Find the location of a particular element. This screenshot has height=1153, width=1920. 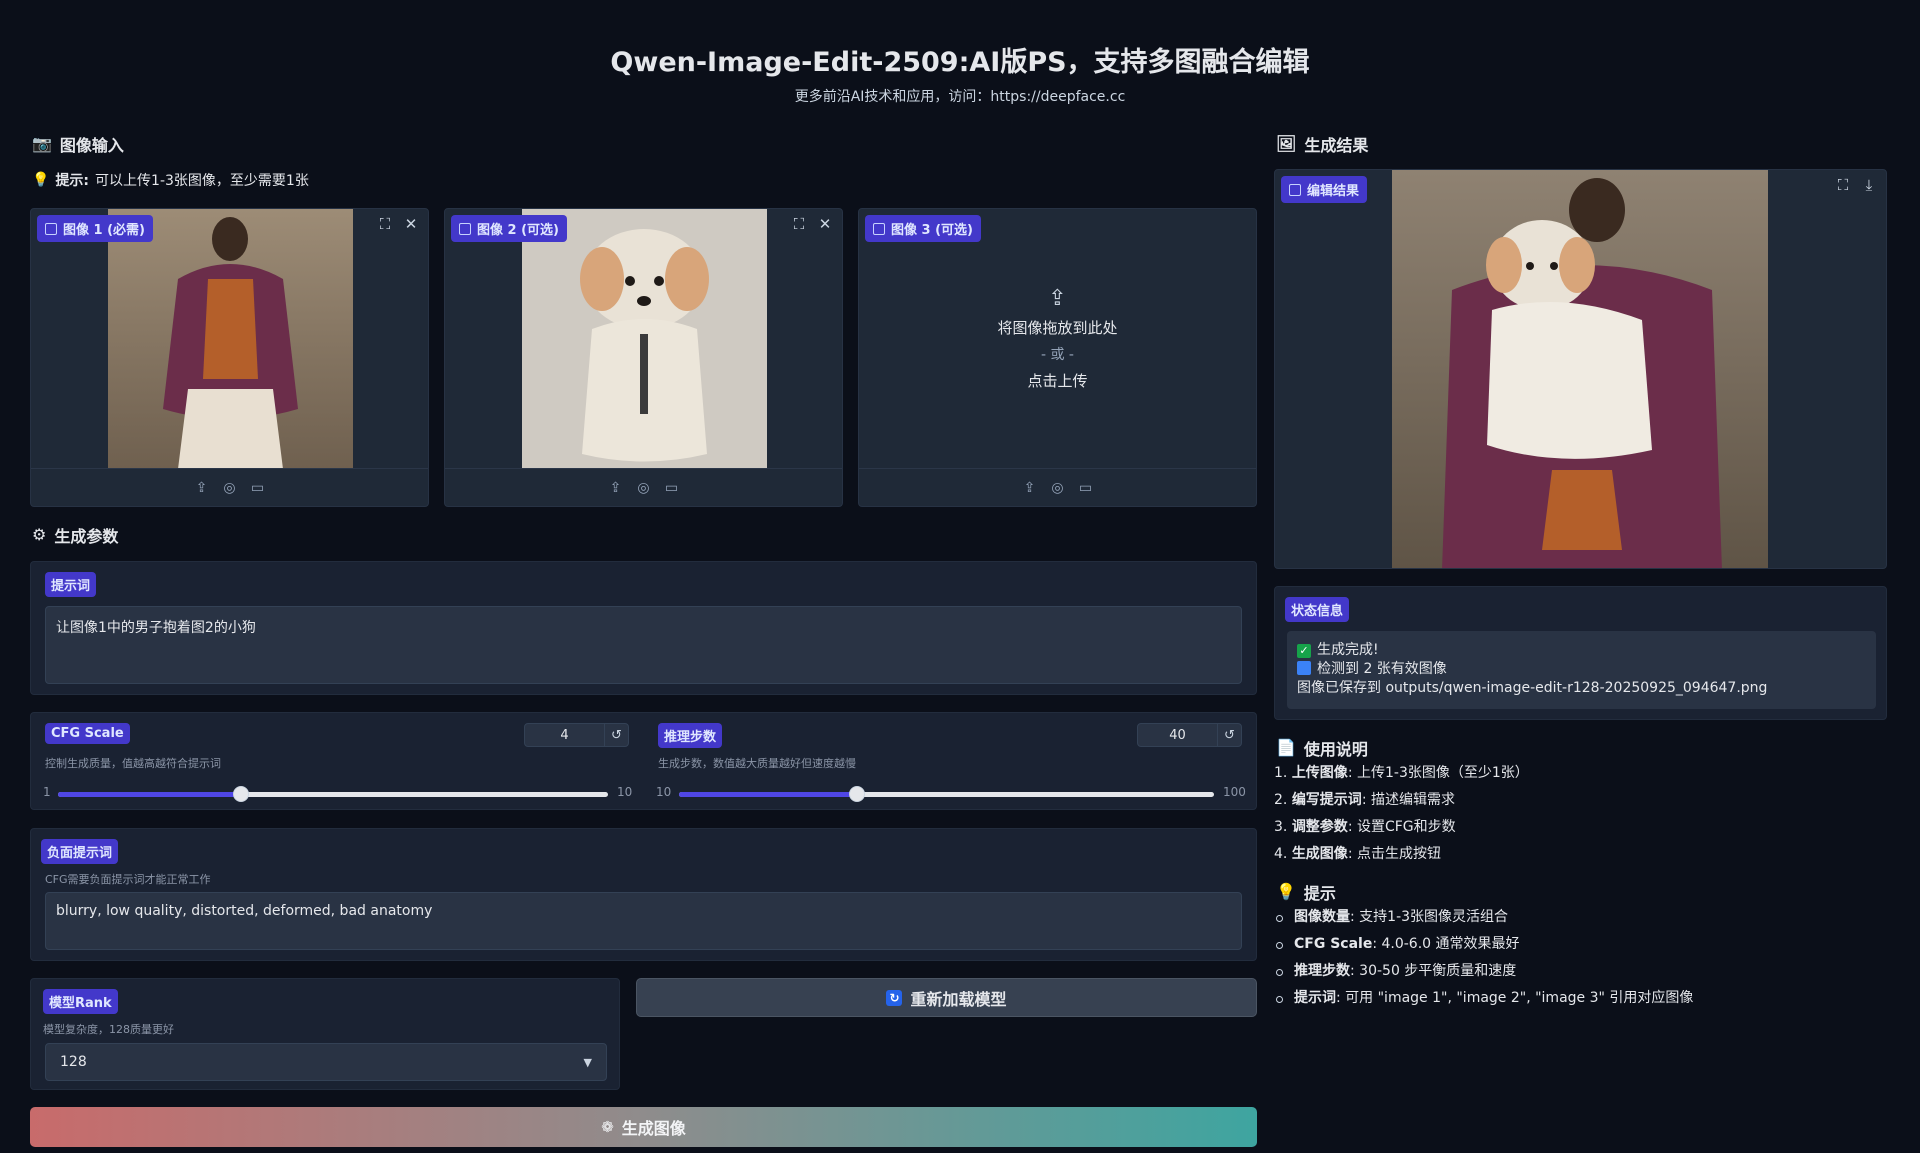

result-section-title-text: 生成结果 is located at coordinates (1336, 145).